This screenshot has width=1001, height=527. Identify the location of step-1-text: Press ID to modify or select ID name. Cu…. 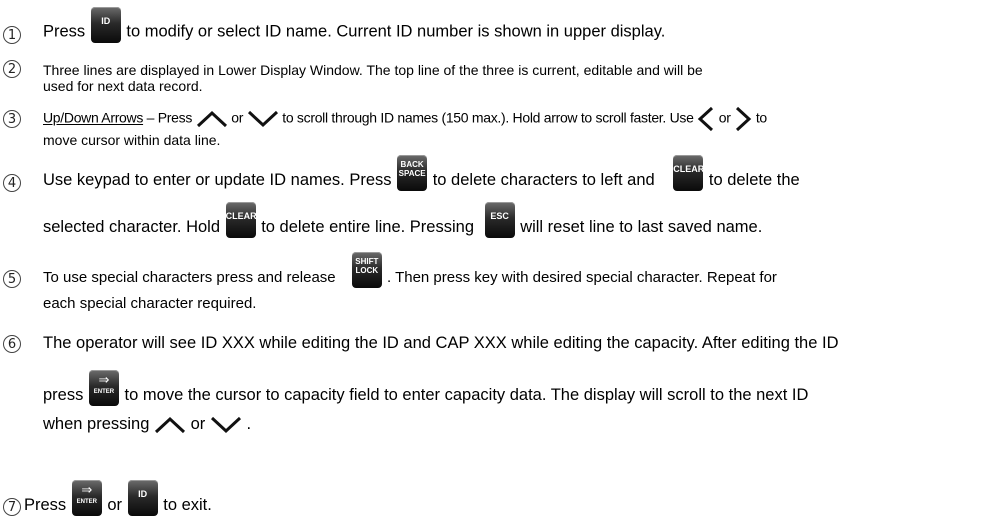
(518, 25).